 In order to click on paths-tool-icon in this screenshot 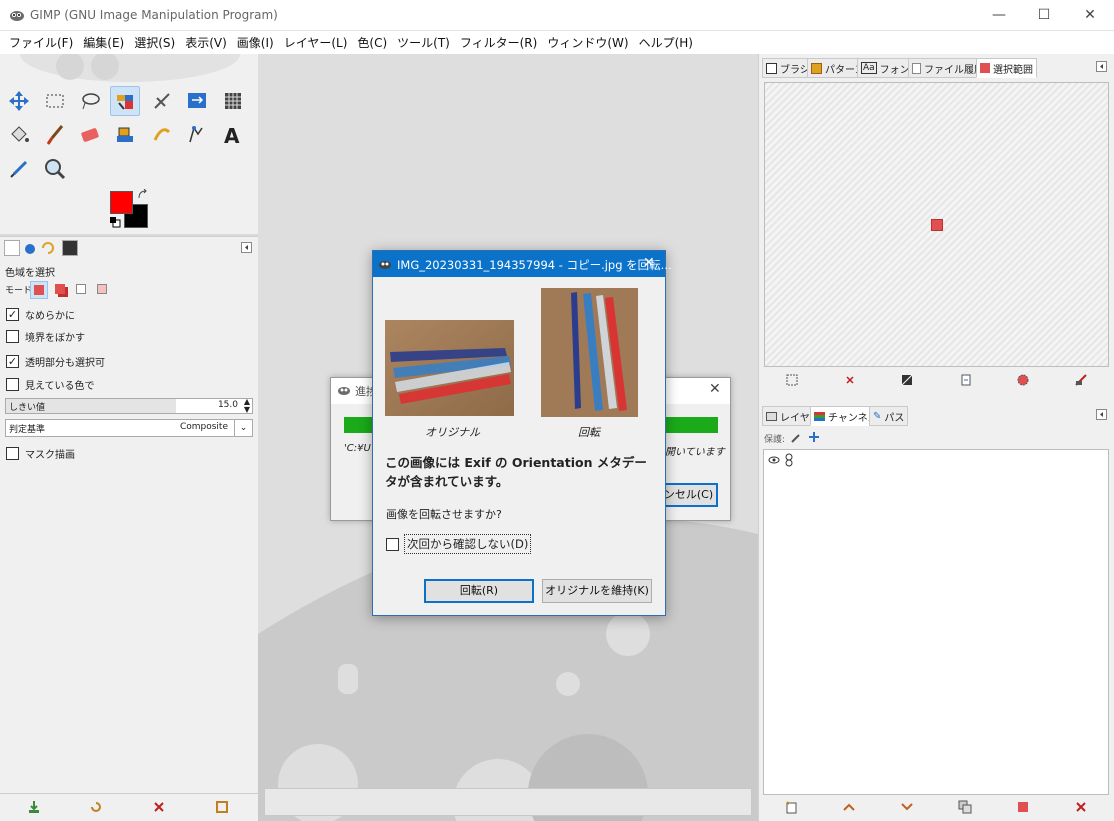, I will do `click(197, 135)`.